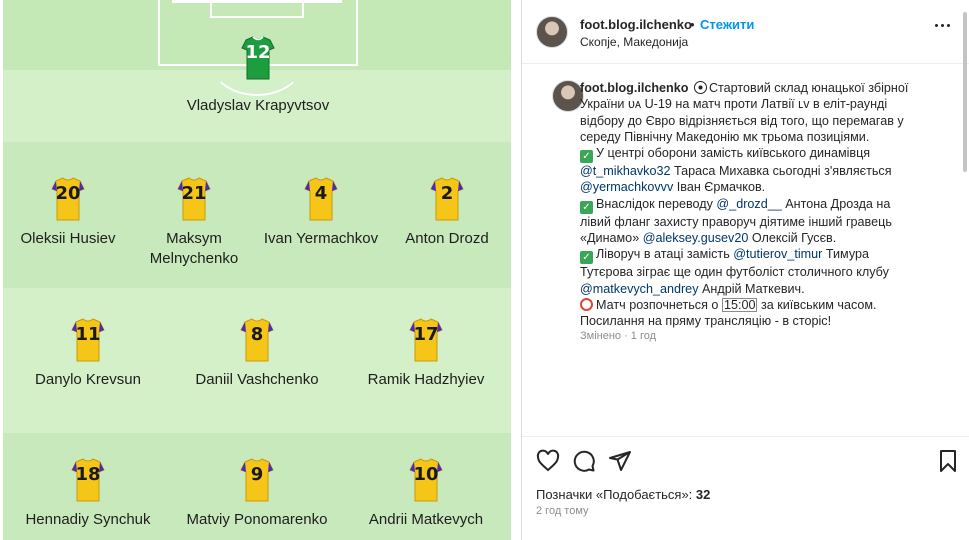 The height and width of the screenshot is (540, 969). Describe the element at coordinates (258, 52) in the screenshot. I see `shirt-number: 12` at that location.